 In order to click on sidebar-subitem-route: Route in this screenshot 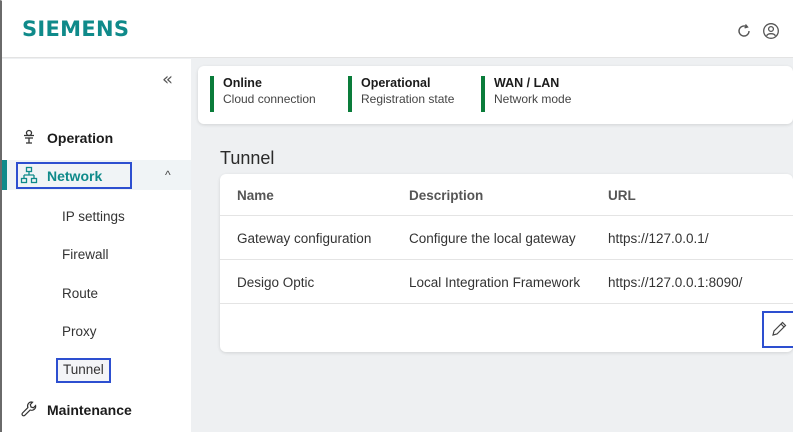, I will do `click(80, 293)`.